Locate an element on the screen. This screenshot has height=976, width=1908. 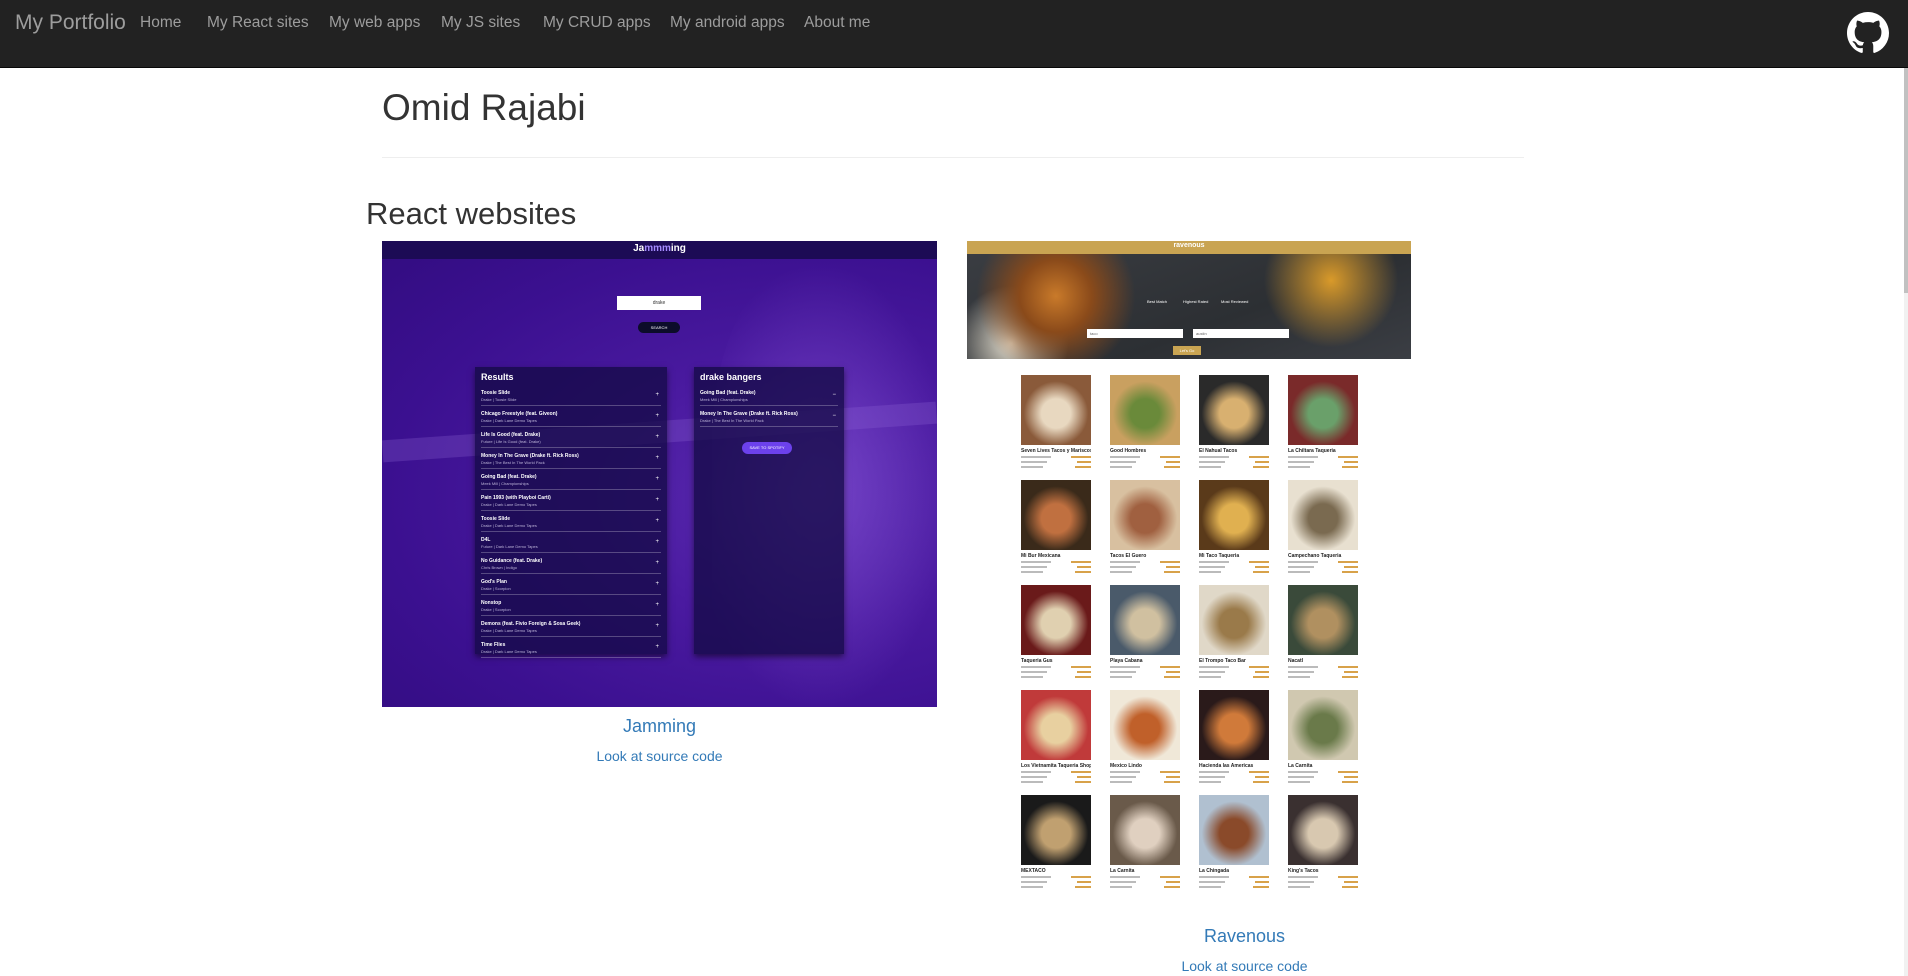
business-name: Los Vietnamita Taqueria Shop is located at coordinates (1056, 766).